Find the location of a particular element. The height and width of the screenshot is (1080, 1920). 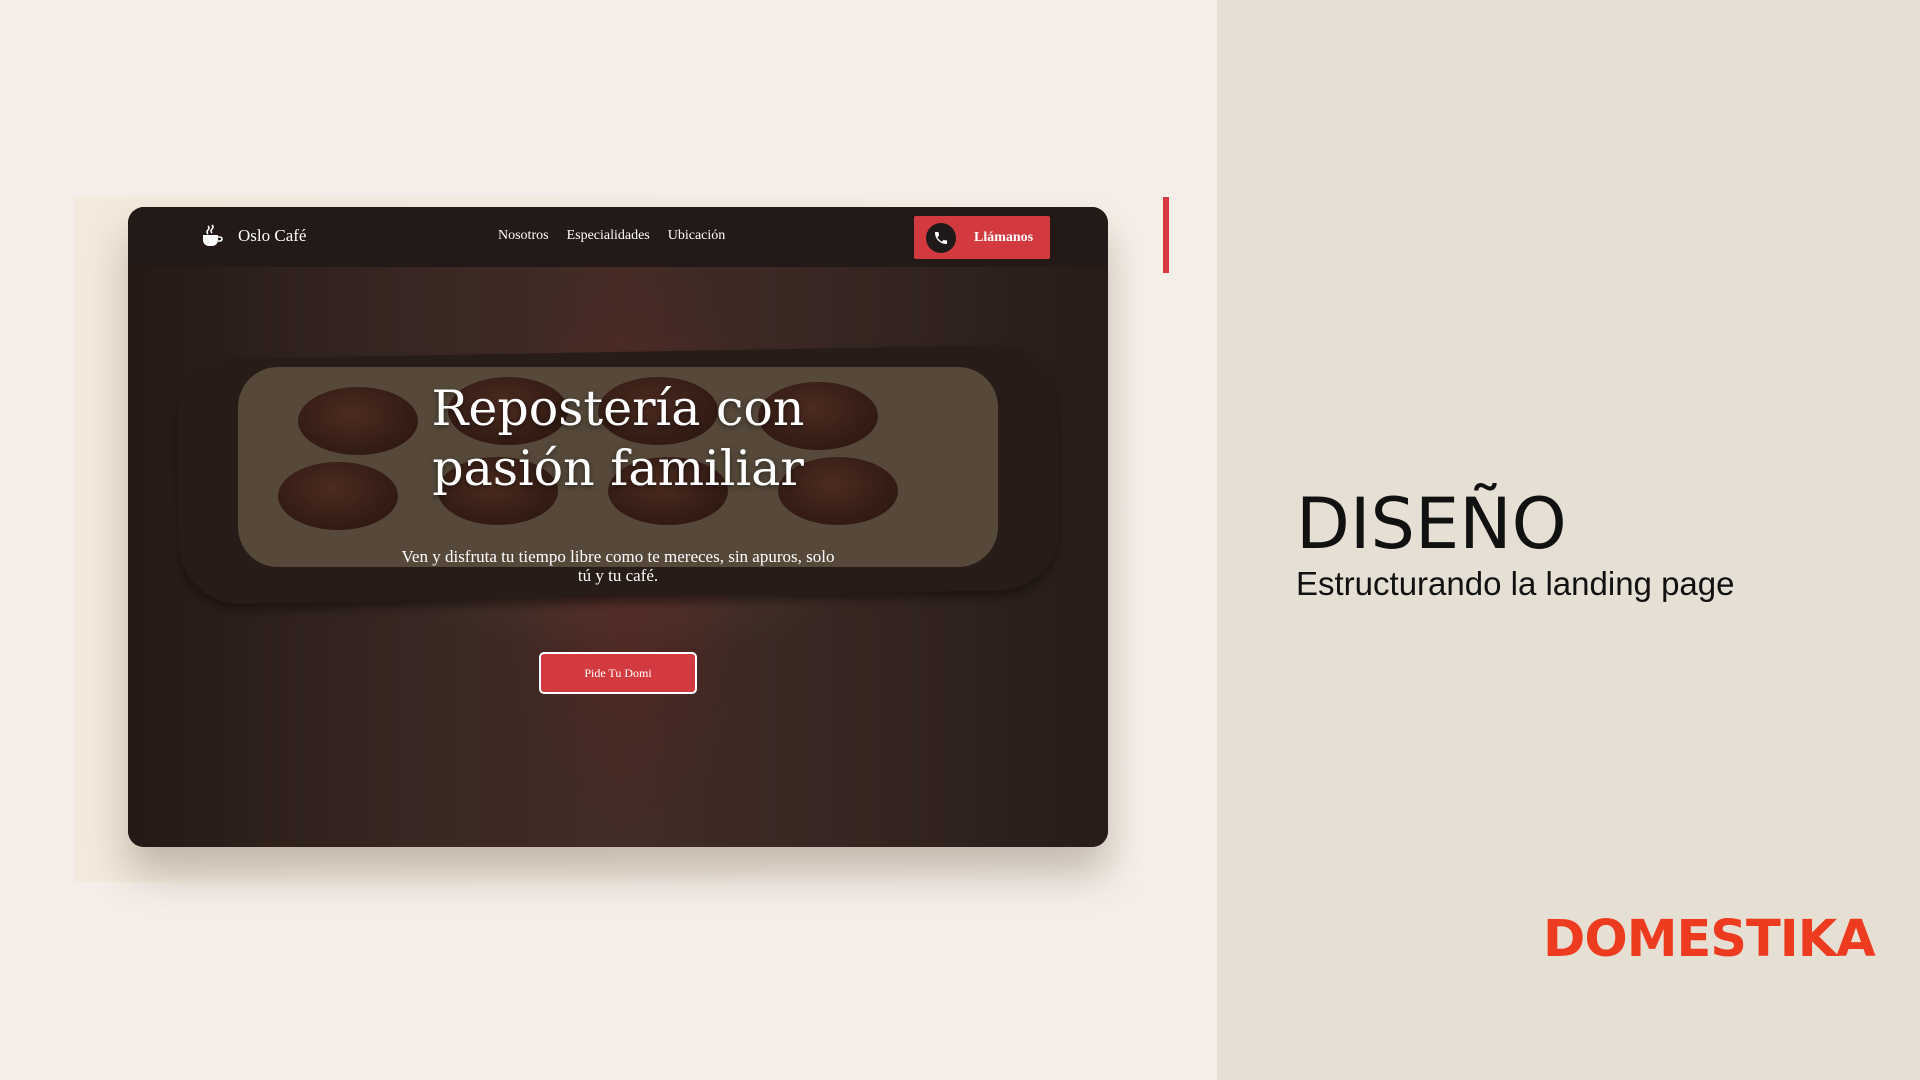

nav-link-nosotros: Nosotros is located at coordinates (523, 236).